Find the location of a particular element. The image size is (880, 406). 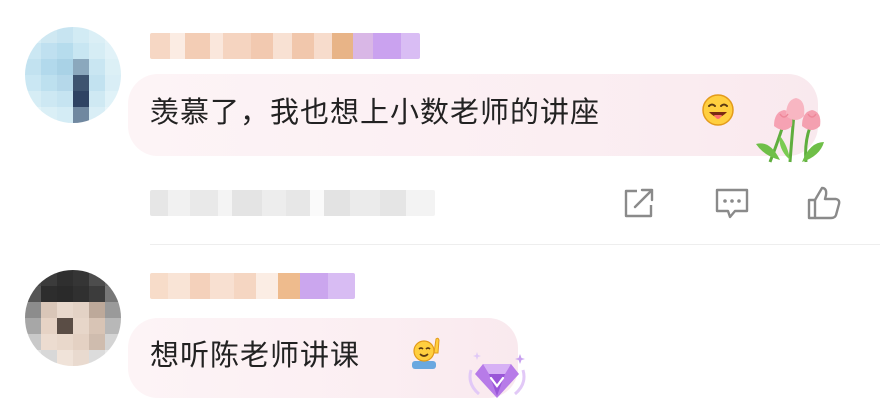

comment-icon is located at coordinates (732, 203).